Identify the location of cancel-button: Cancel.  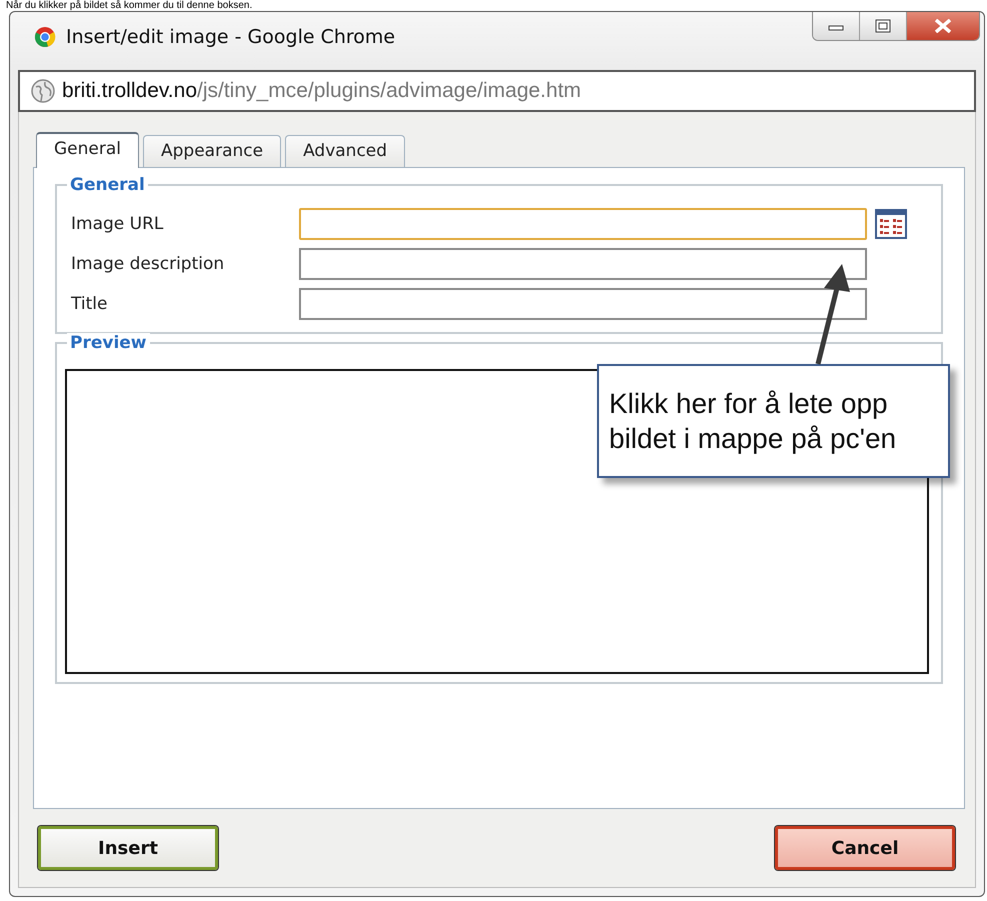
(865, 848).